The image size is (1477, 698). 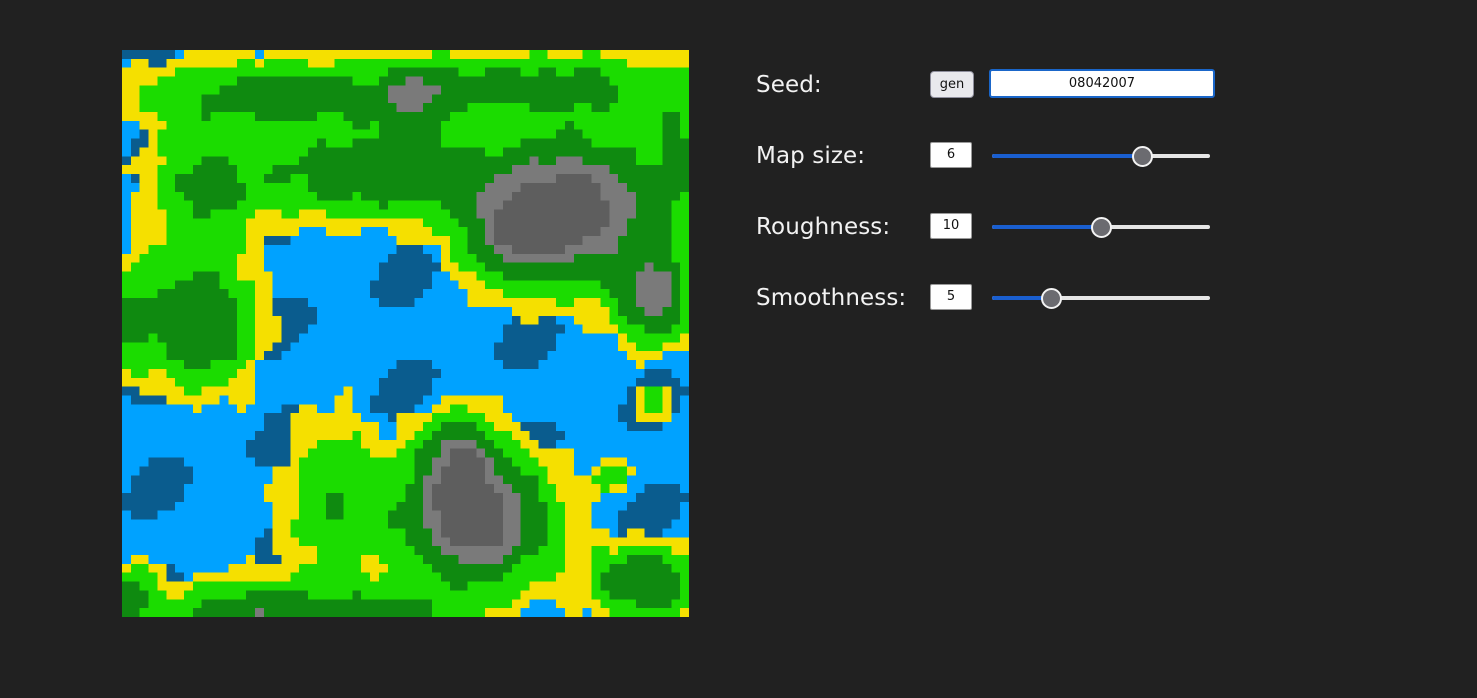 I want to click on roughness-slider, so click(x=1101, y=227).